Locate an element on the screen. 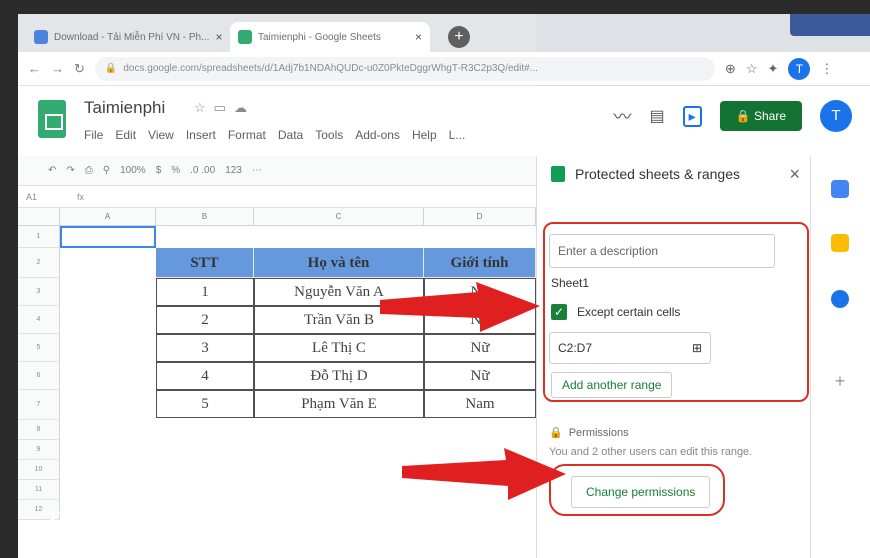 Image resolution: width=870 pixels, height=558 pixels. calendar-icon is located at coordinates (840, 189).